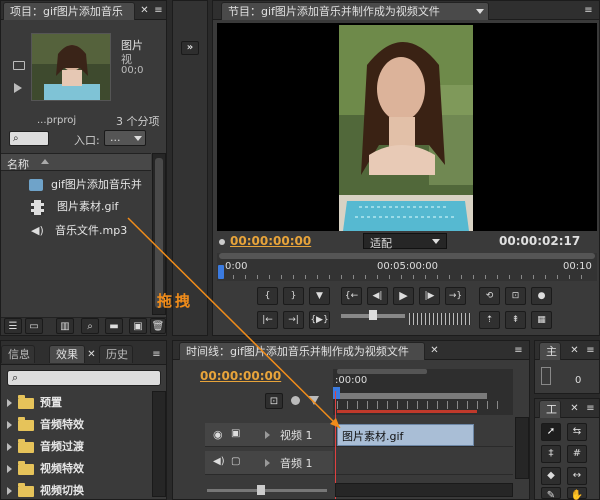  What do you see at coordinates (373, 320) in the screenshot?
I see `shuttle-slider` at bounding box center [373, 320].